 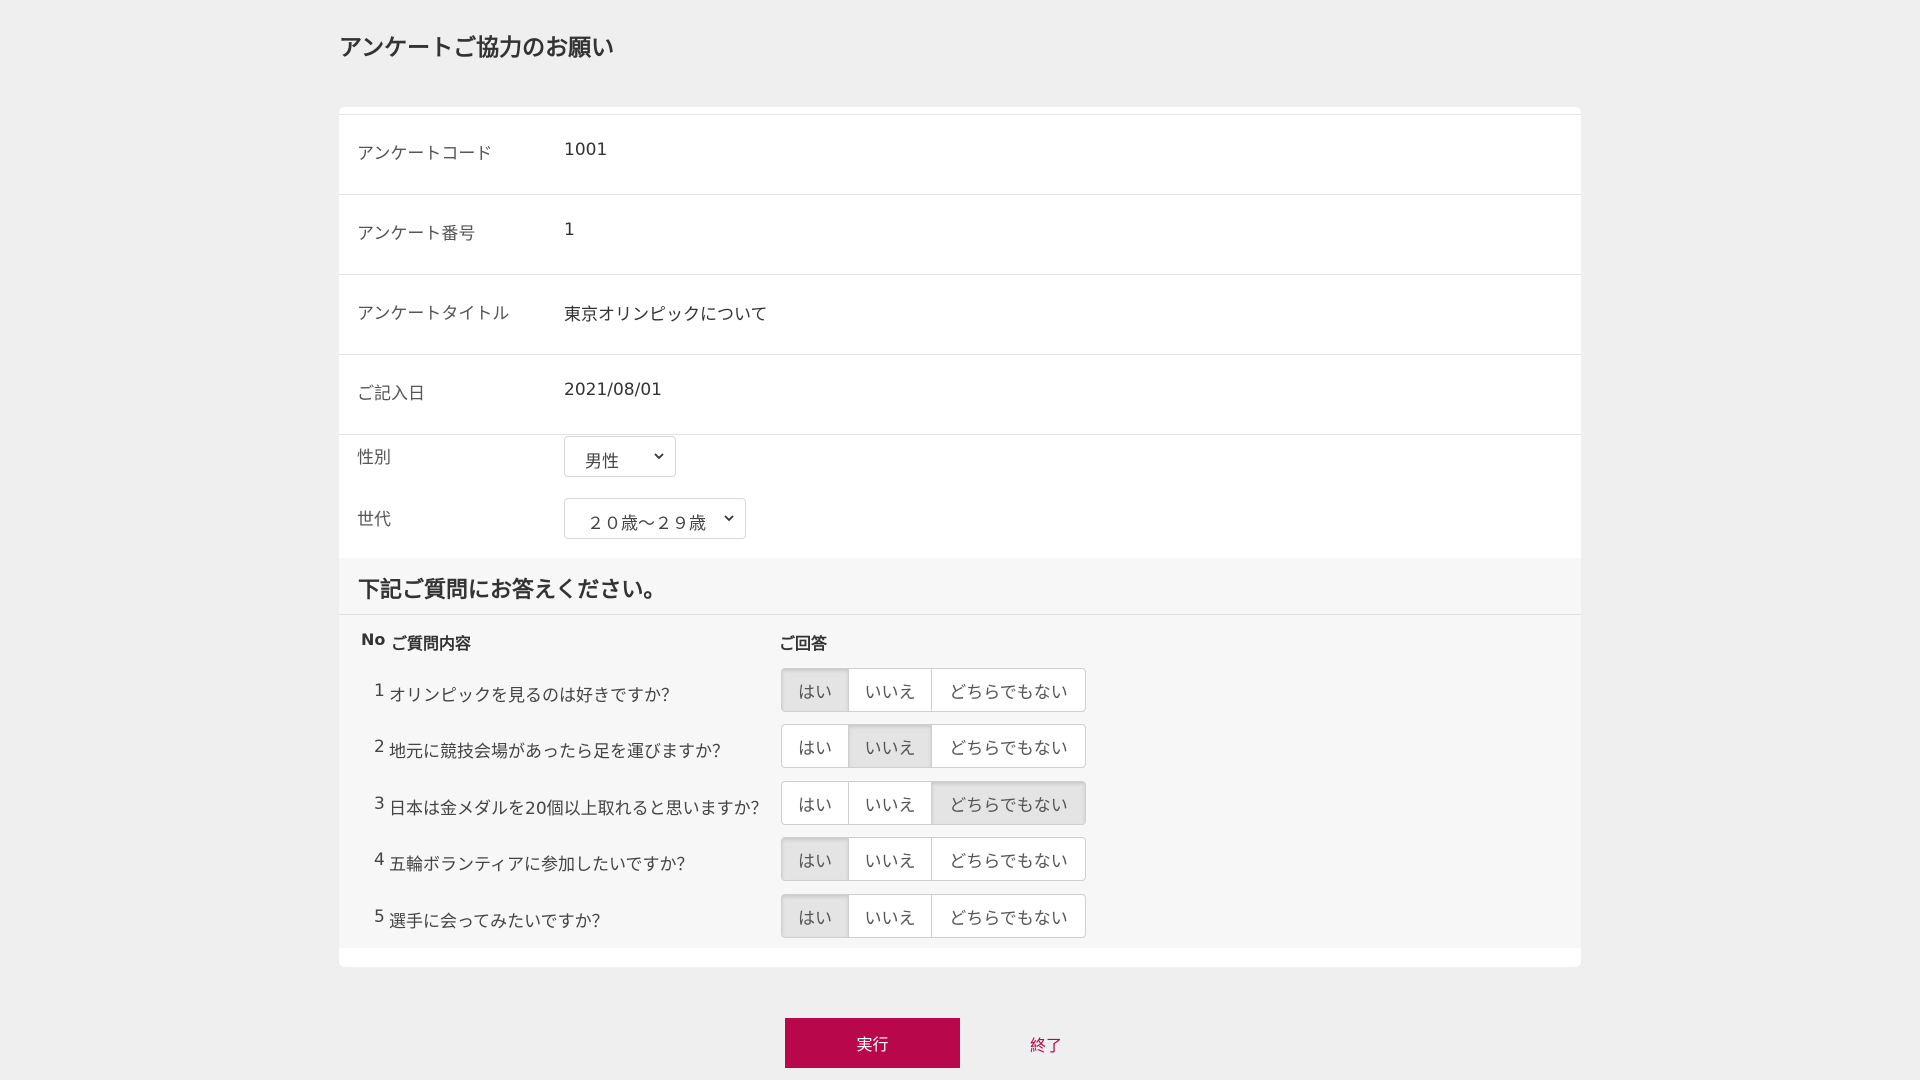 What do you see at coordinates (872, 1043) in the screenshot?
I see `execute-button: 実行` at bounding box center [872, 1043].